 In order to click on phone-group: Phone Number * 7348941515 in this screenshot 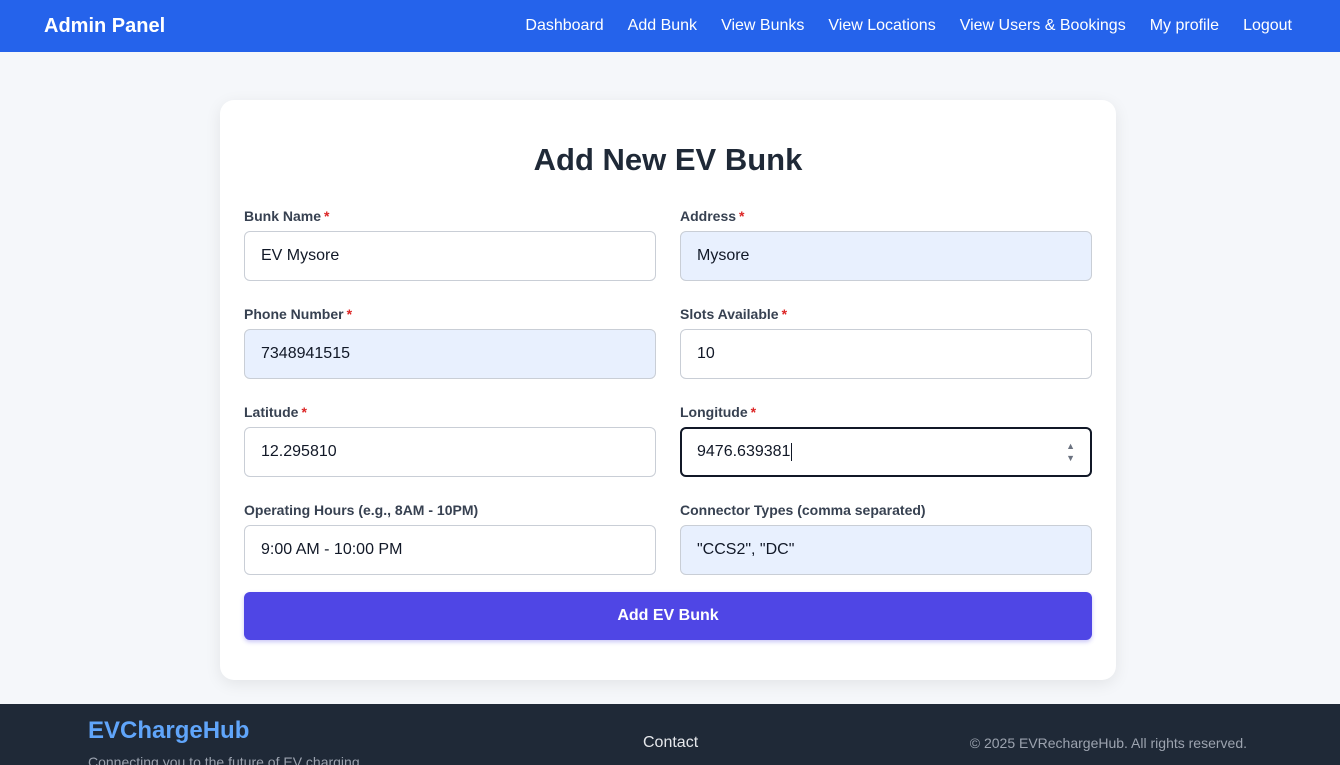, I will do `click(450, 355)`.